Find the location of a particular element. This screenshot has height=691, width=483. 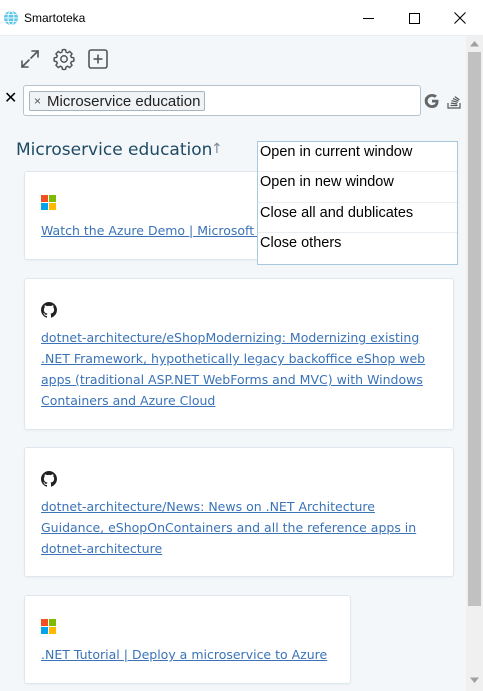

tag-chip: × Microservice education is located at coordinates (117, 101).